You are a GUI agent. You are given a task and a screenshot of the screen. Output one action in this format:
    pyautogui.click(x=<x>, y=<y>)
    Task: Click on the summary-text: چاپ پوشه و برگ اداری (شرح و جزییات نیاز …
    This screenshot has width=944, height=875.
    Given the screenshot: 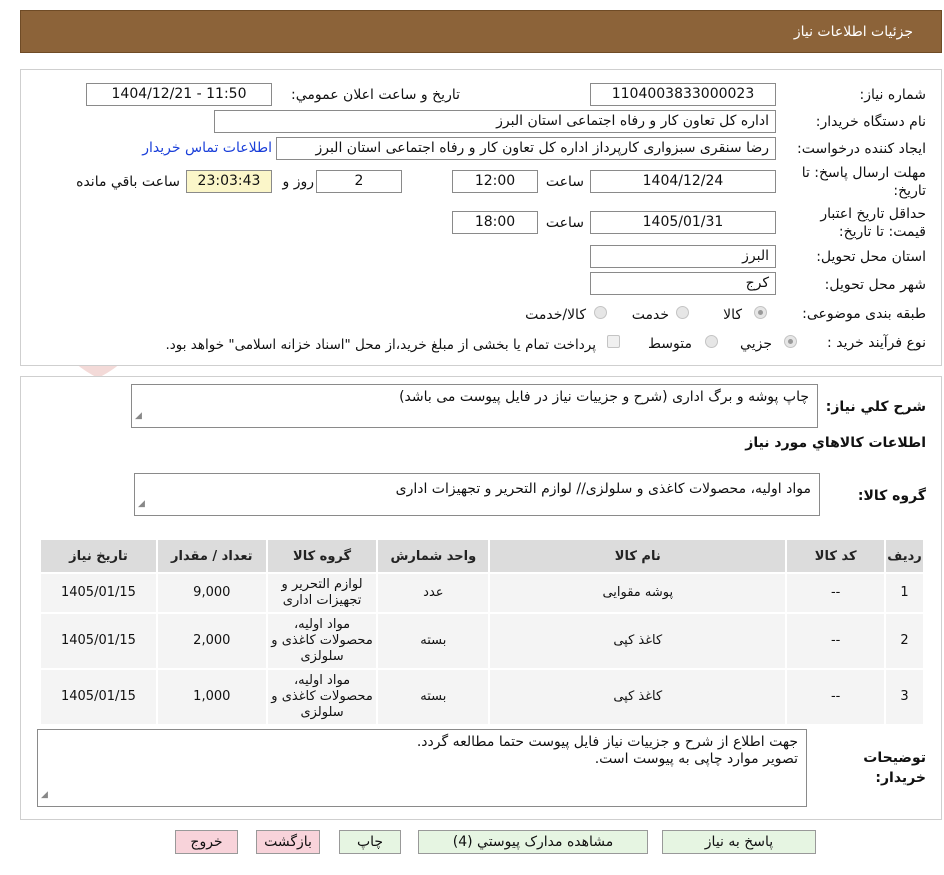 What is the action you would take?
    pyautogui.click(x=604, y=397)
    